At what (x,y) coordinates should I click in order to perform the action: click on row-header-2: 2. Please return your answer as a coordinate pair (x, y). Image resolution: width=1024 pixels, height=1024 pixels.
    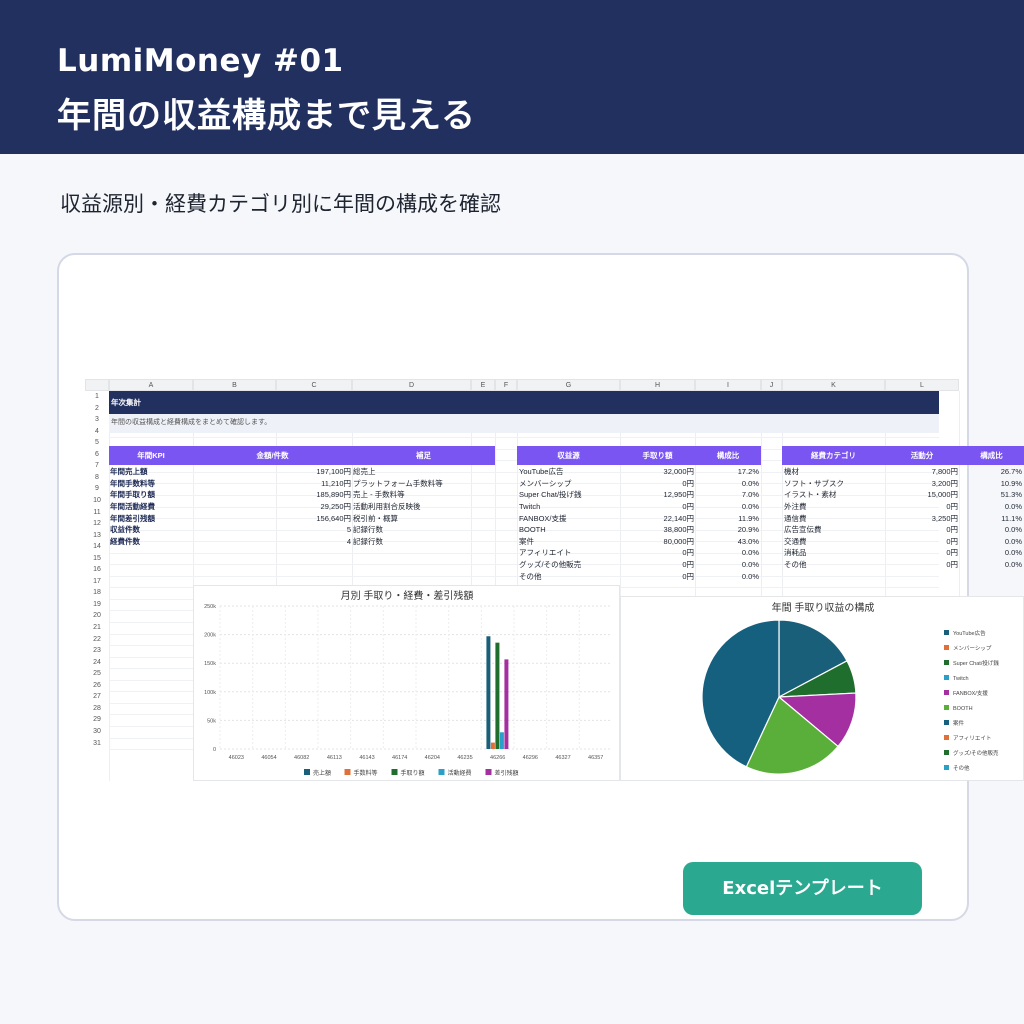
    Looking at the image, I should click on (97, 409).